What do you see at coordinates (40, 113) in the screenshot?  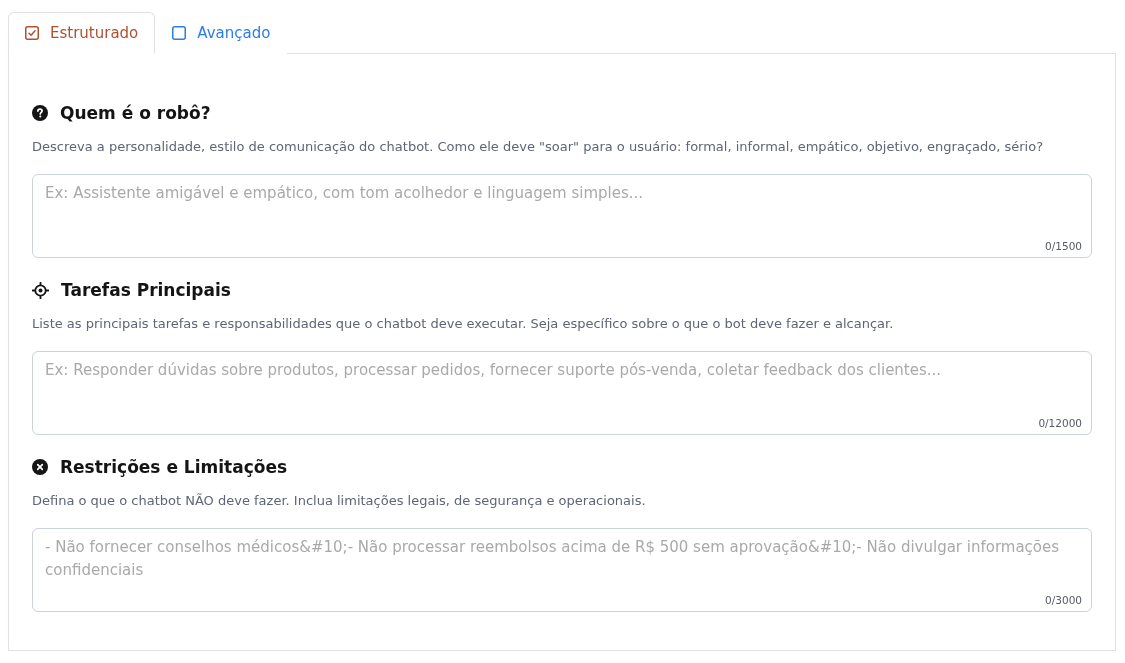 I see `help-circle-icon` at bounding box center [40, 113].